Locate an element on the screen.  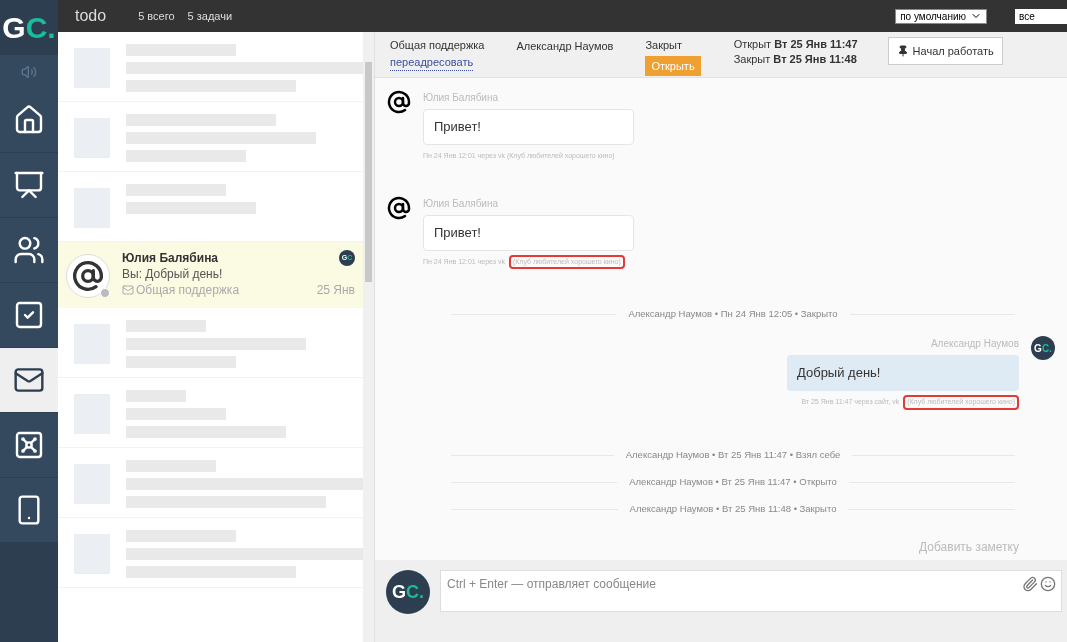
filter-field: все is located at coordinates (1041, 16).